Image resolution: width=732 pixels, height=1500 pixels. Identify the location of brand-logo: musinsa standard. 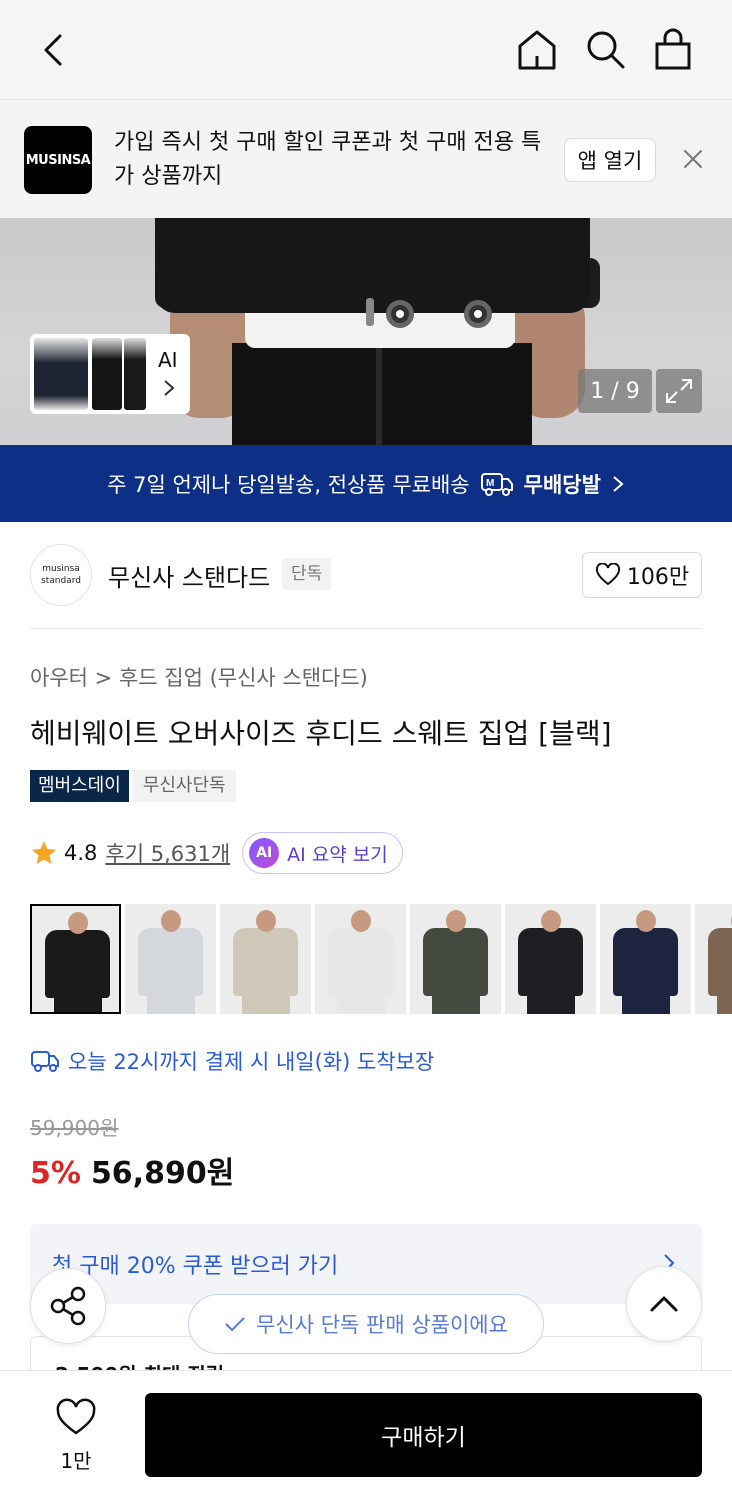
(61, 575).